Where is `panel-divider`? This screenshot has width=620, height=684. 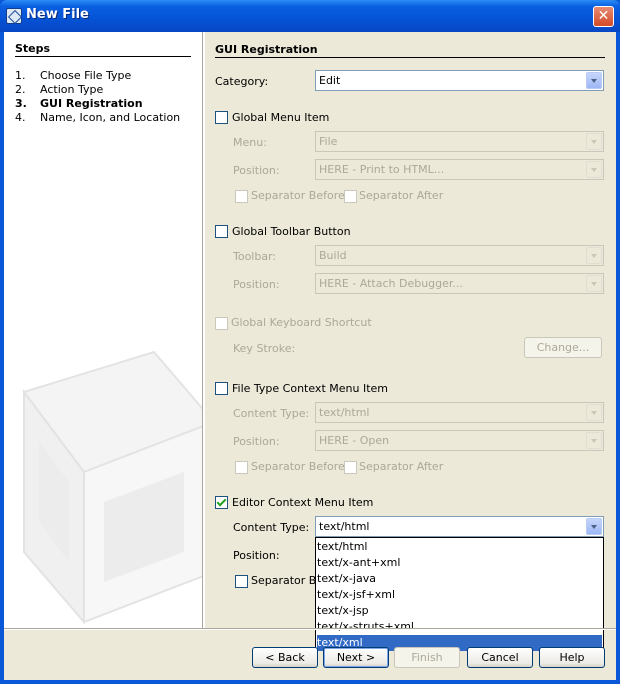
panel-divider is located at coordinates (203, 330).